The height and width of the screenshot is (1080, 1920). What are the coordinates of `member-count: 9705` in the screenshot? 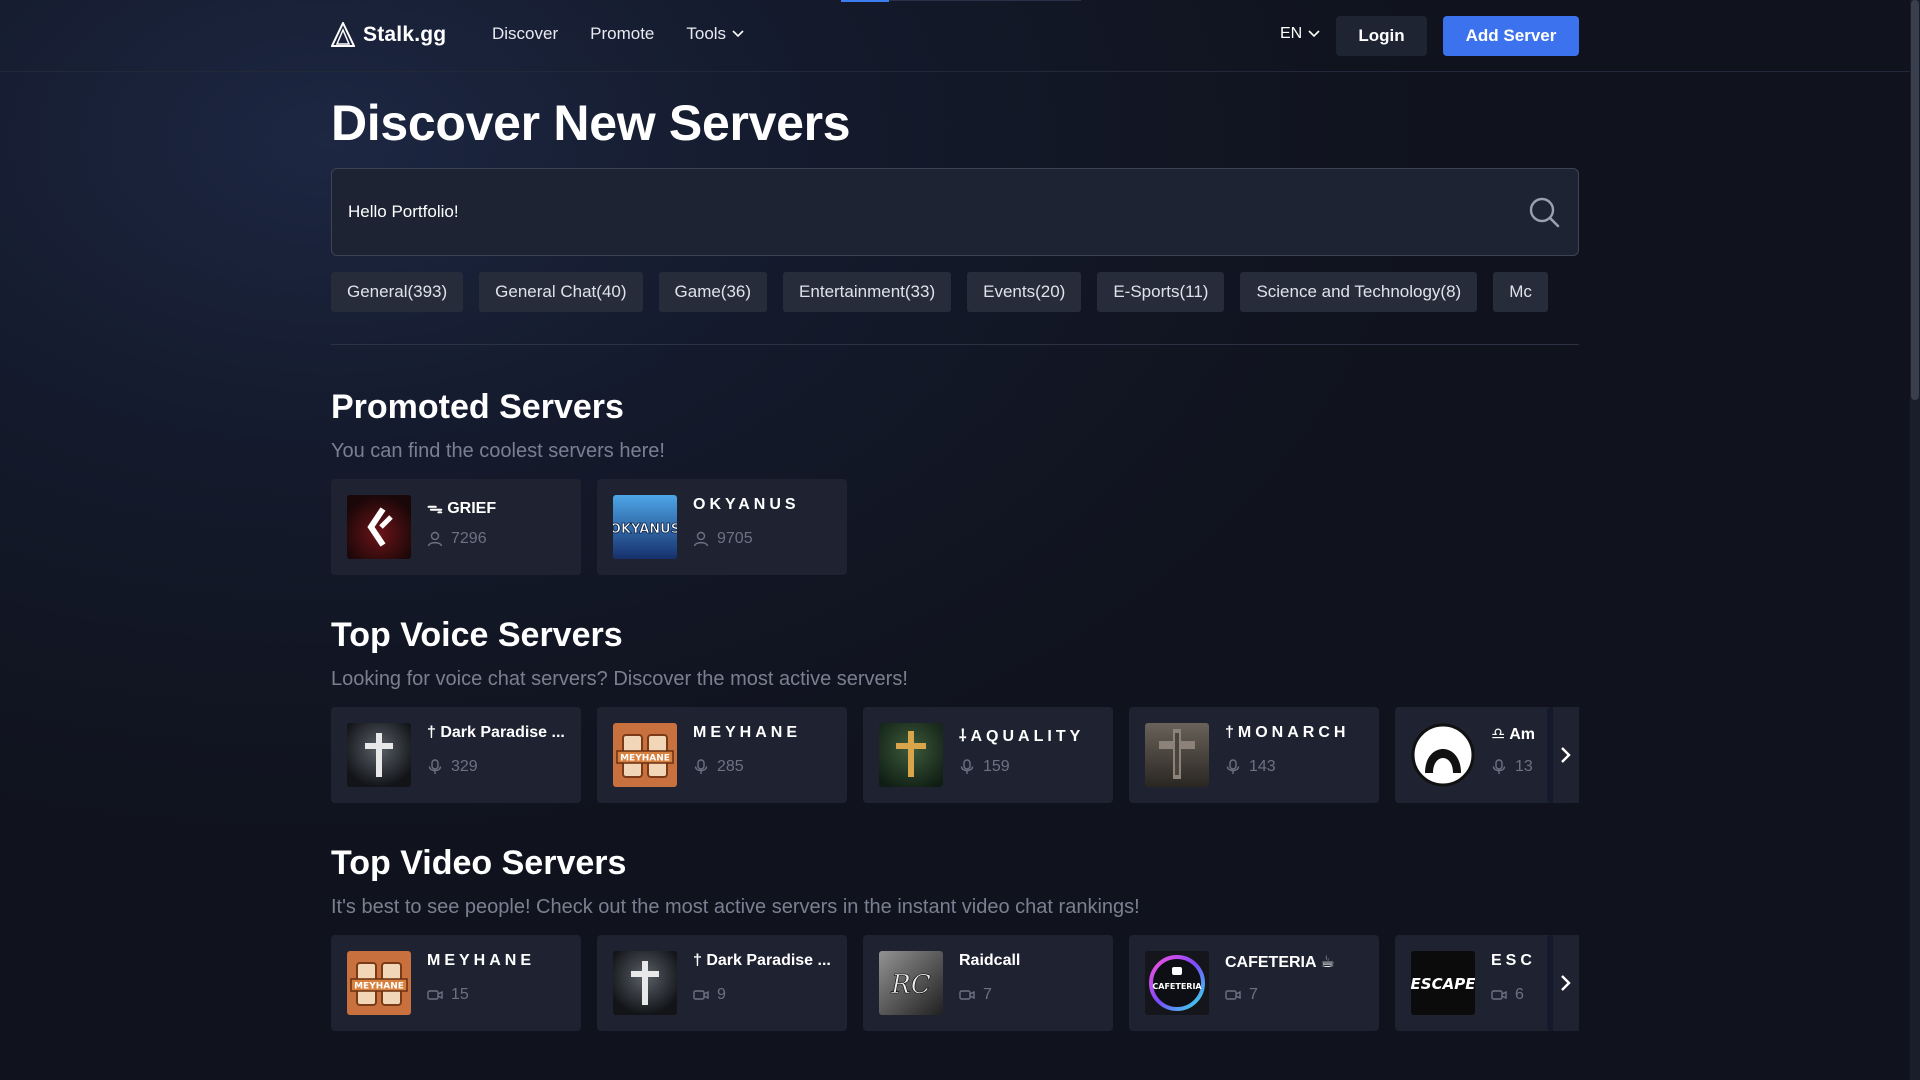 It's located at (735, 538).